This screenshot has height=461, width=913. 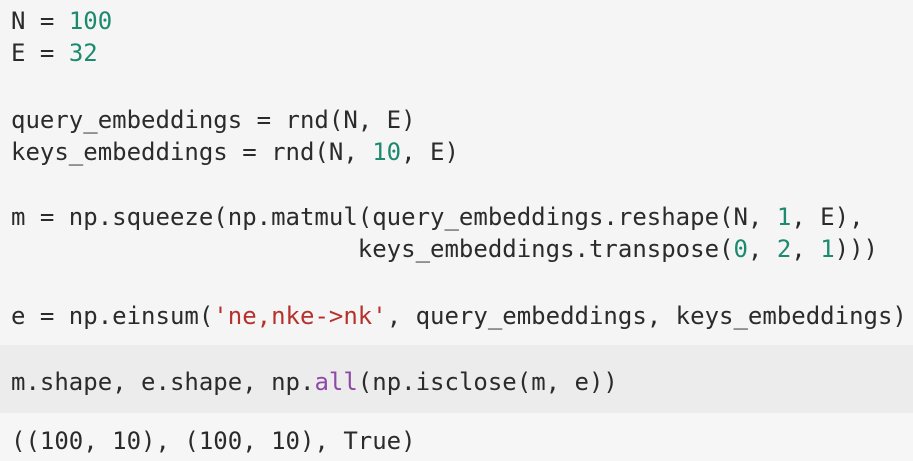 What do you see at coordinates (444, 249) in the screenshot?
I see `code-line-m2: keys_embeddings.transpose(0, 2, 1)))` at bounding box center [444, 249].